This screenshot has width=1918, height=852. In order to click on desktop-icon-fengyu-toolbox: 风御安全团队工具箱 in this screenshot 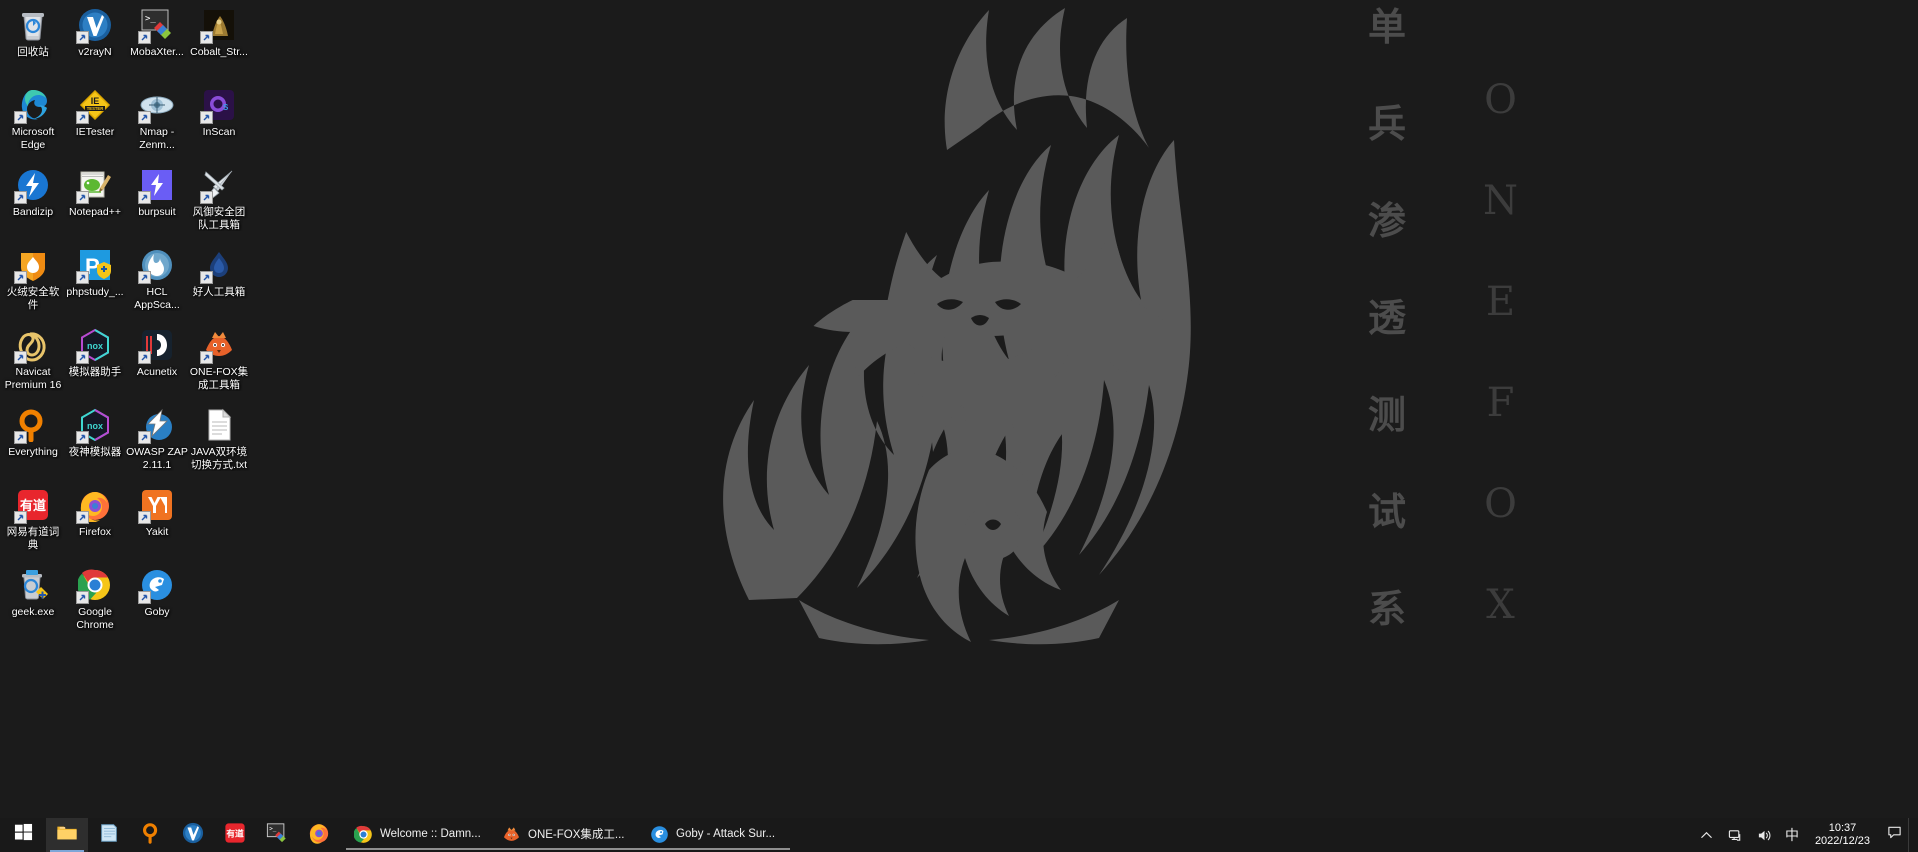, I will do `click(219, 202)`.